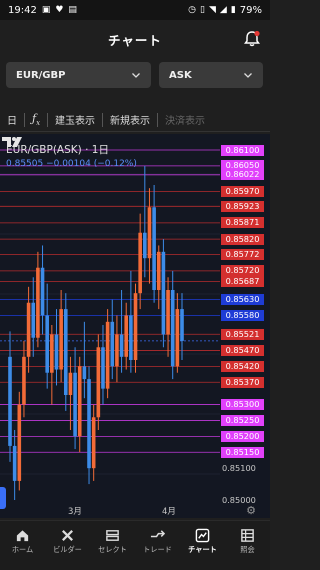  Describe the element at coordinates (112, 549) in the screenshot. I see `nav-select-label: セレクト` at that location.